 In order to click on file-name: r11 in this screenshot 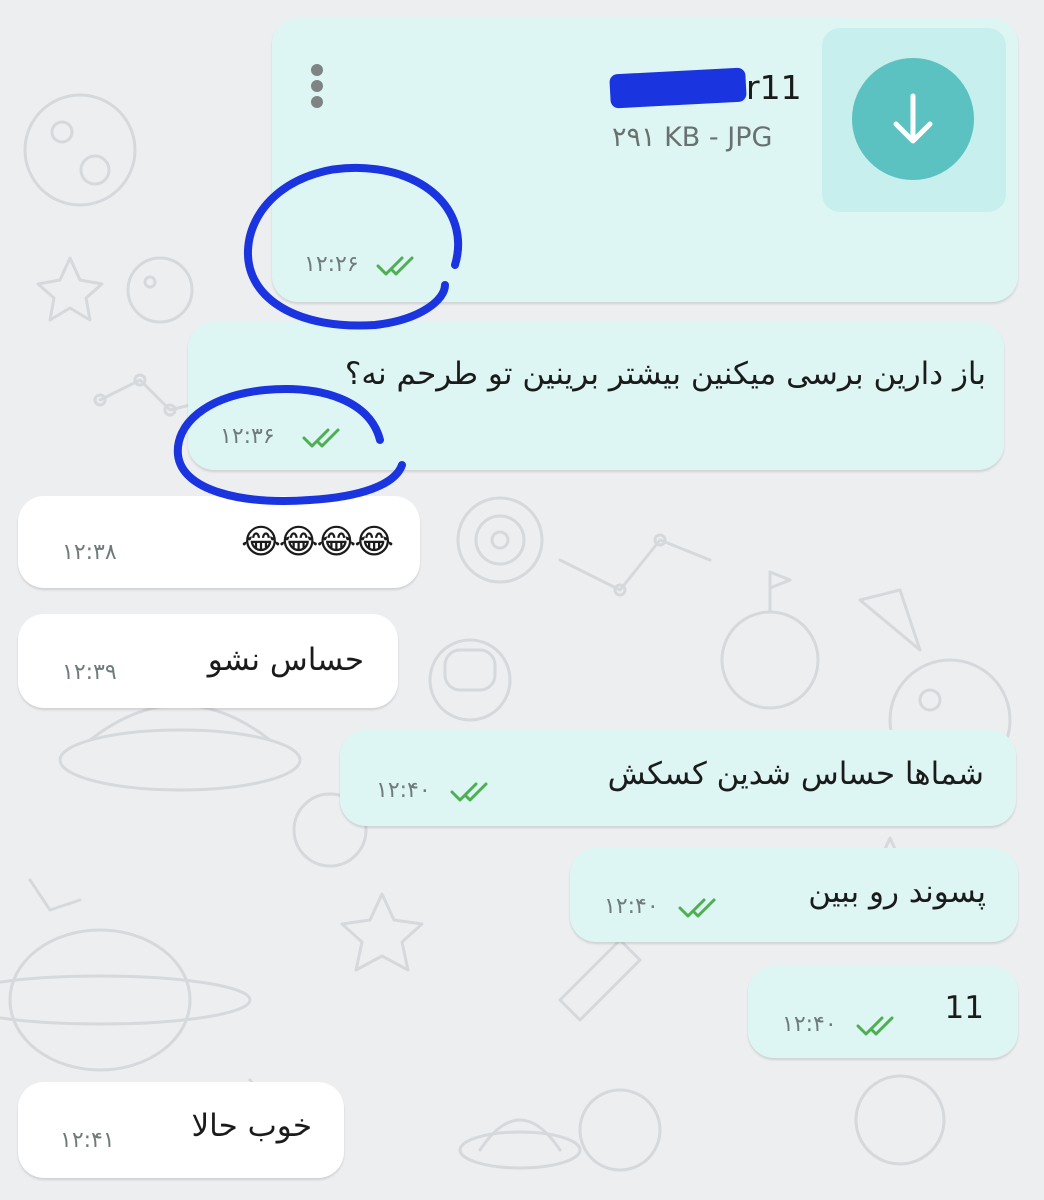, I will do `click(705, 88)`.